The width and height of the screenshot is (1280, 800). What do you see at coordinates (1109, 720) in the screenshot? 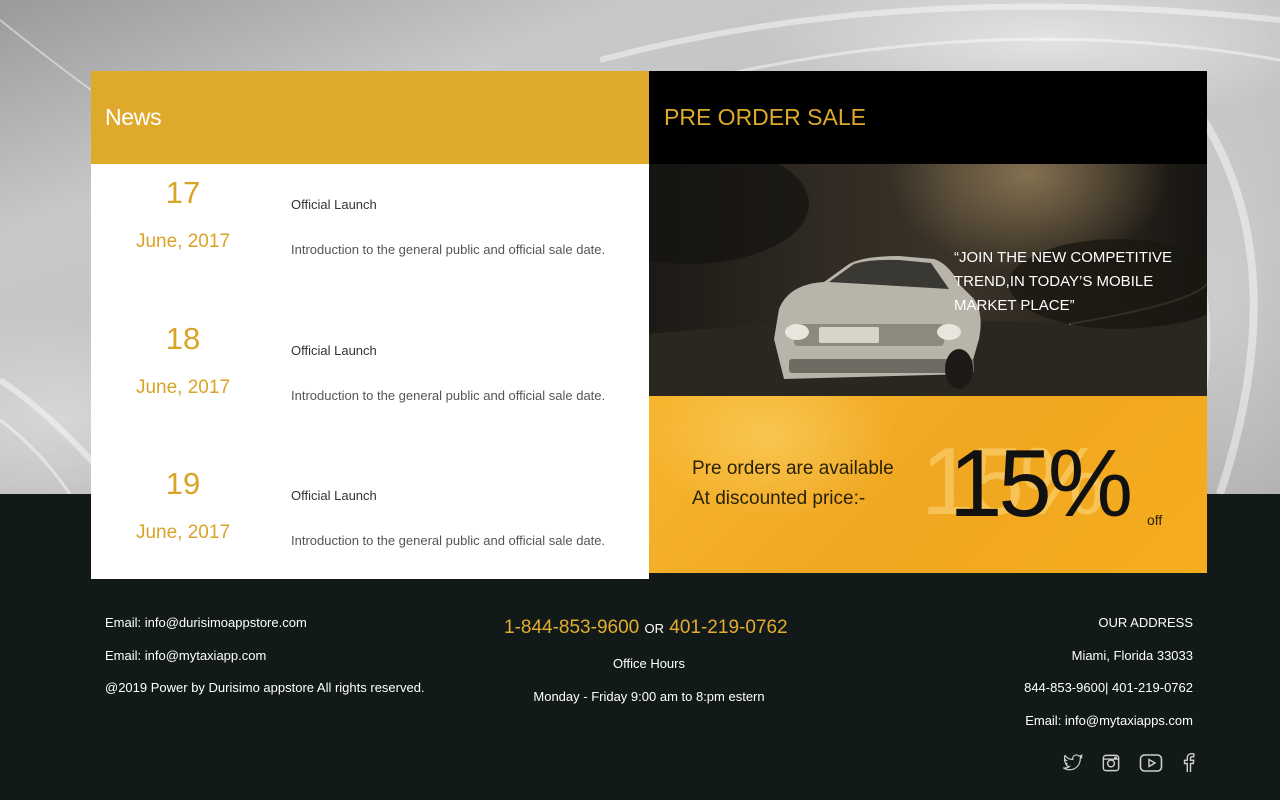
I see `address-email: Email: info@mytaxiapps.com` at bounding box center [1109, 720].